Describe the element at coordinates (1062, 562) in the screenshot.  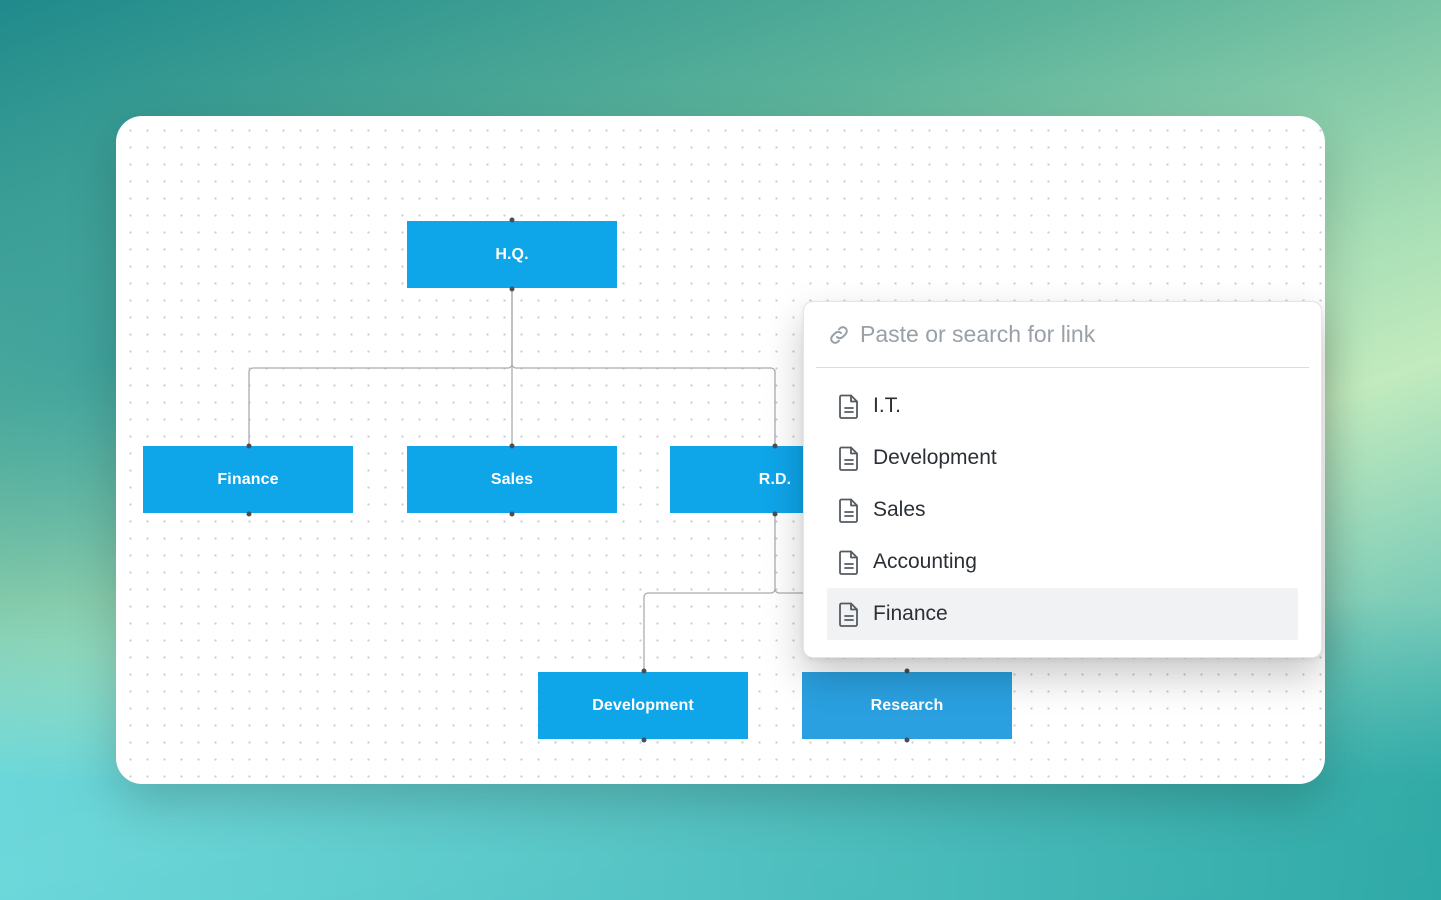
I see `link-result-item: Accounting` at that location.